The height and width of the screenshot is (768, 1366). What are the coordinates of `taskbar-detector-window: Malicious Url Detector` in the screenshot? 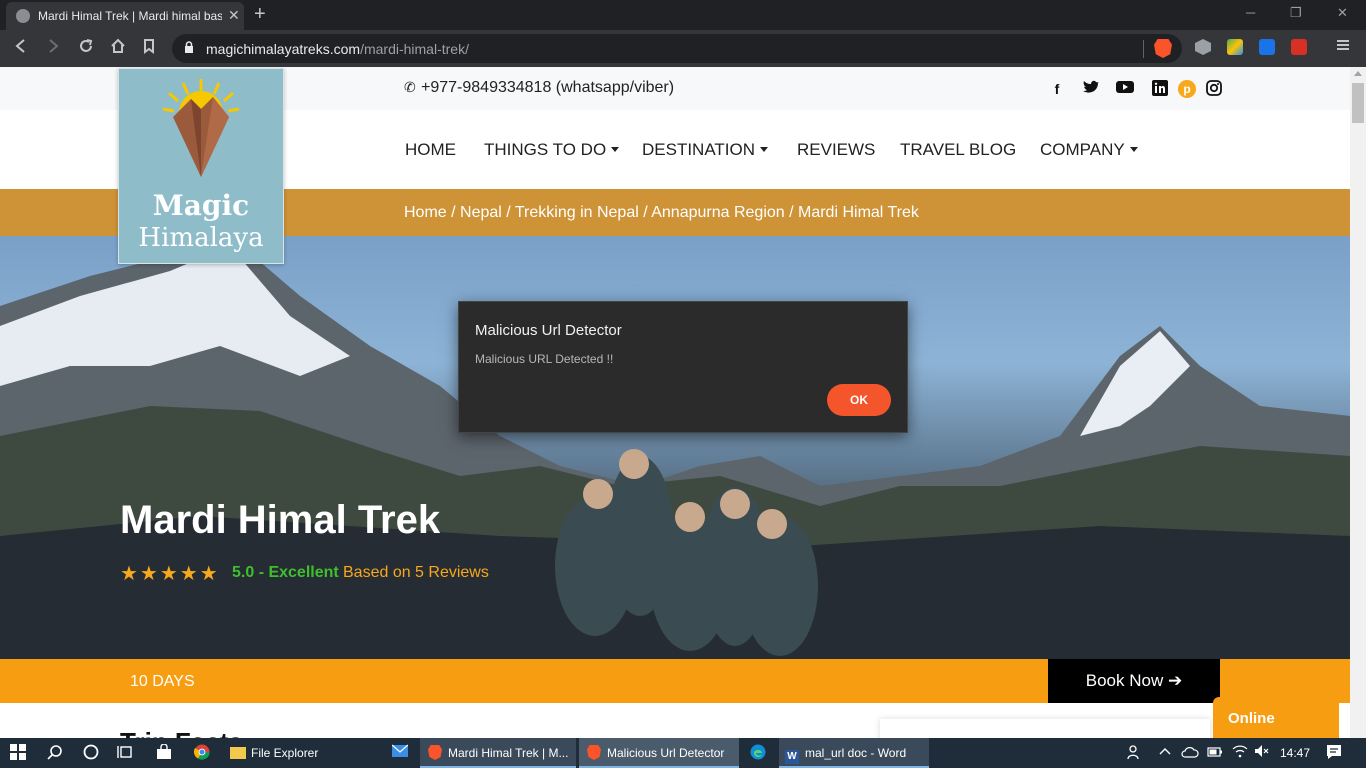 It's located at (659, 753).